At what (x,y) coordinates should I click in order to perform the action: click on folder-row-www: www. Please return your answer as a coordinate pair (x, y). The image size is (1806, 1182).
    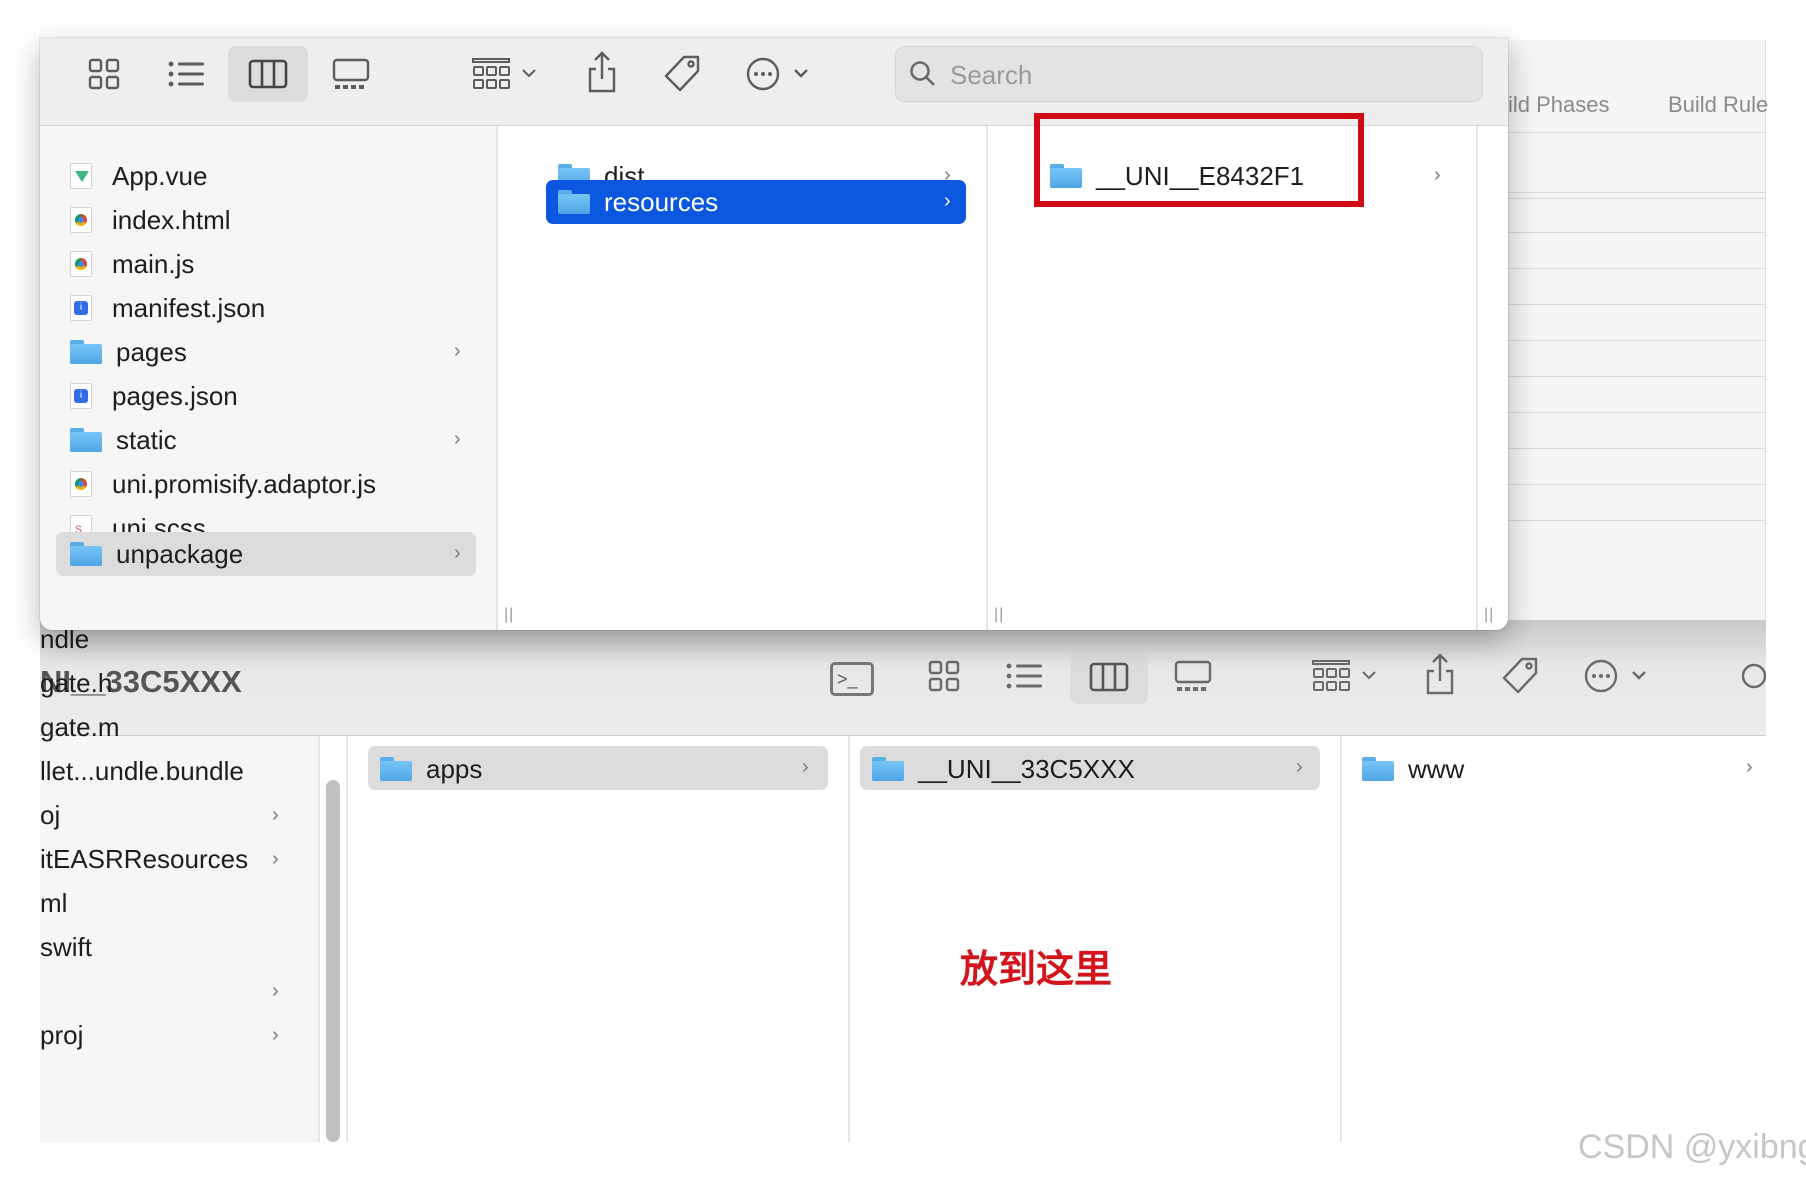
    Looking at the image, I should click on (1413, 769).